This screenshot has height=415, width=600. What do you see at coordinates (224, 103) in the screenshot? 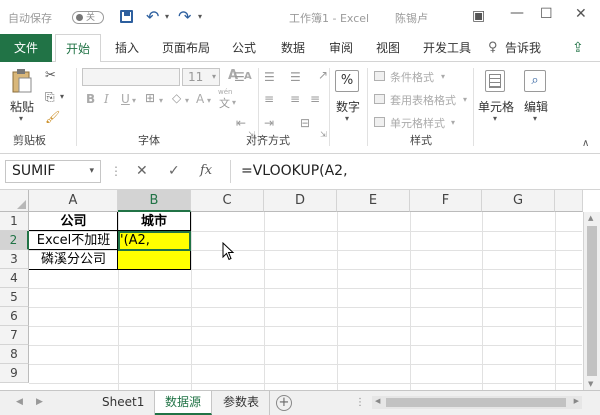
I see `phonetic-icon: 文` at bounding box center [224, 103].